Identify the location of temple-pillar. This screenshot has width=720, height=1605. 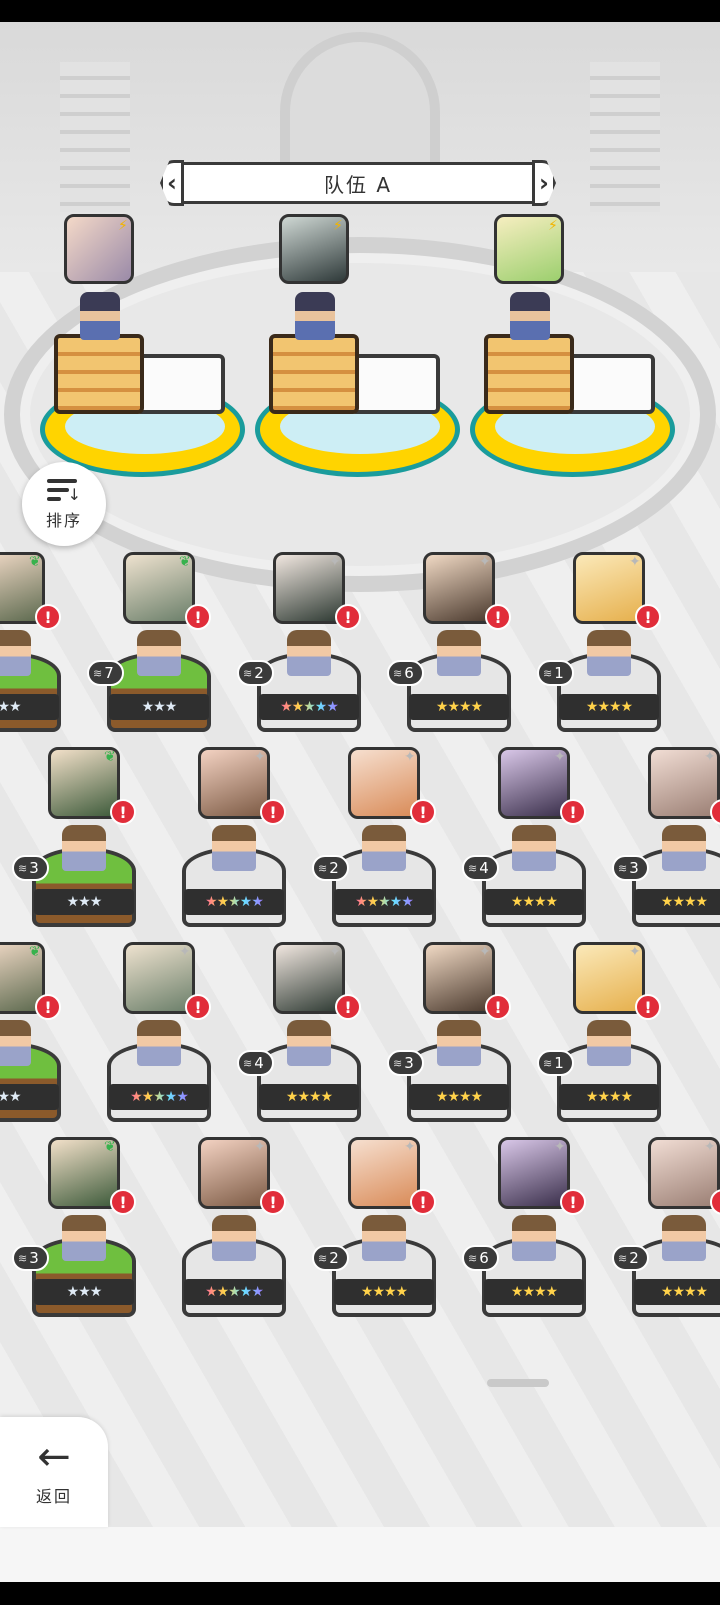
(625, 137).